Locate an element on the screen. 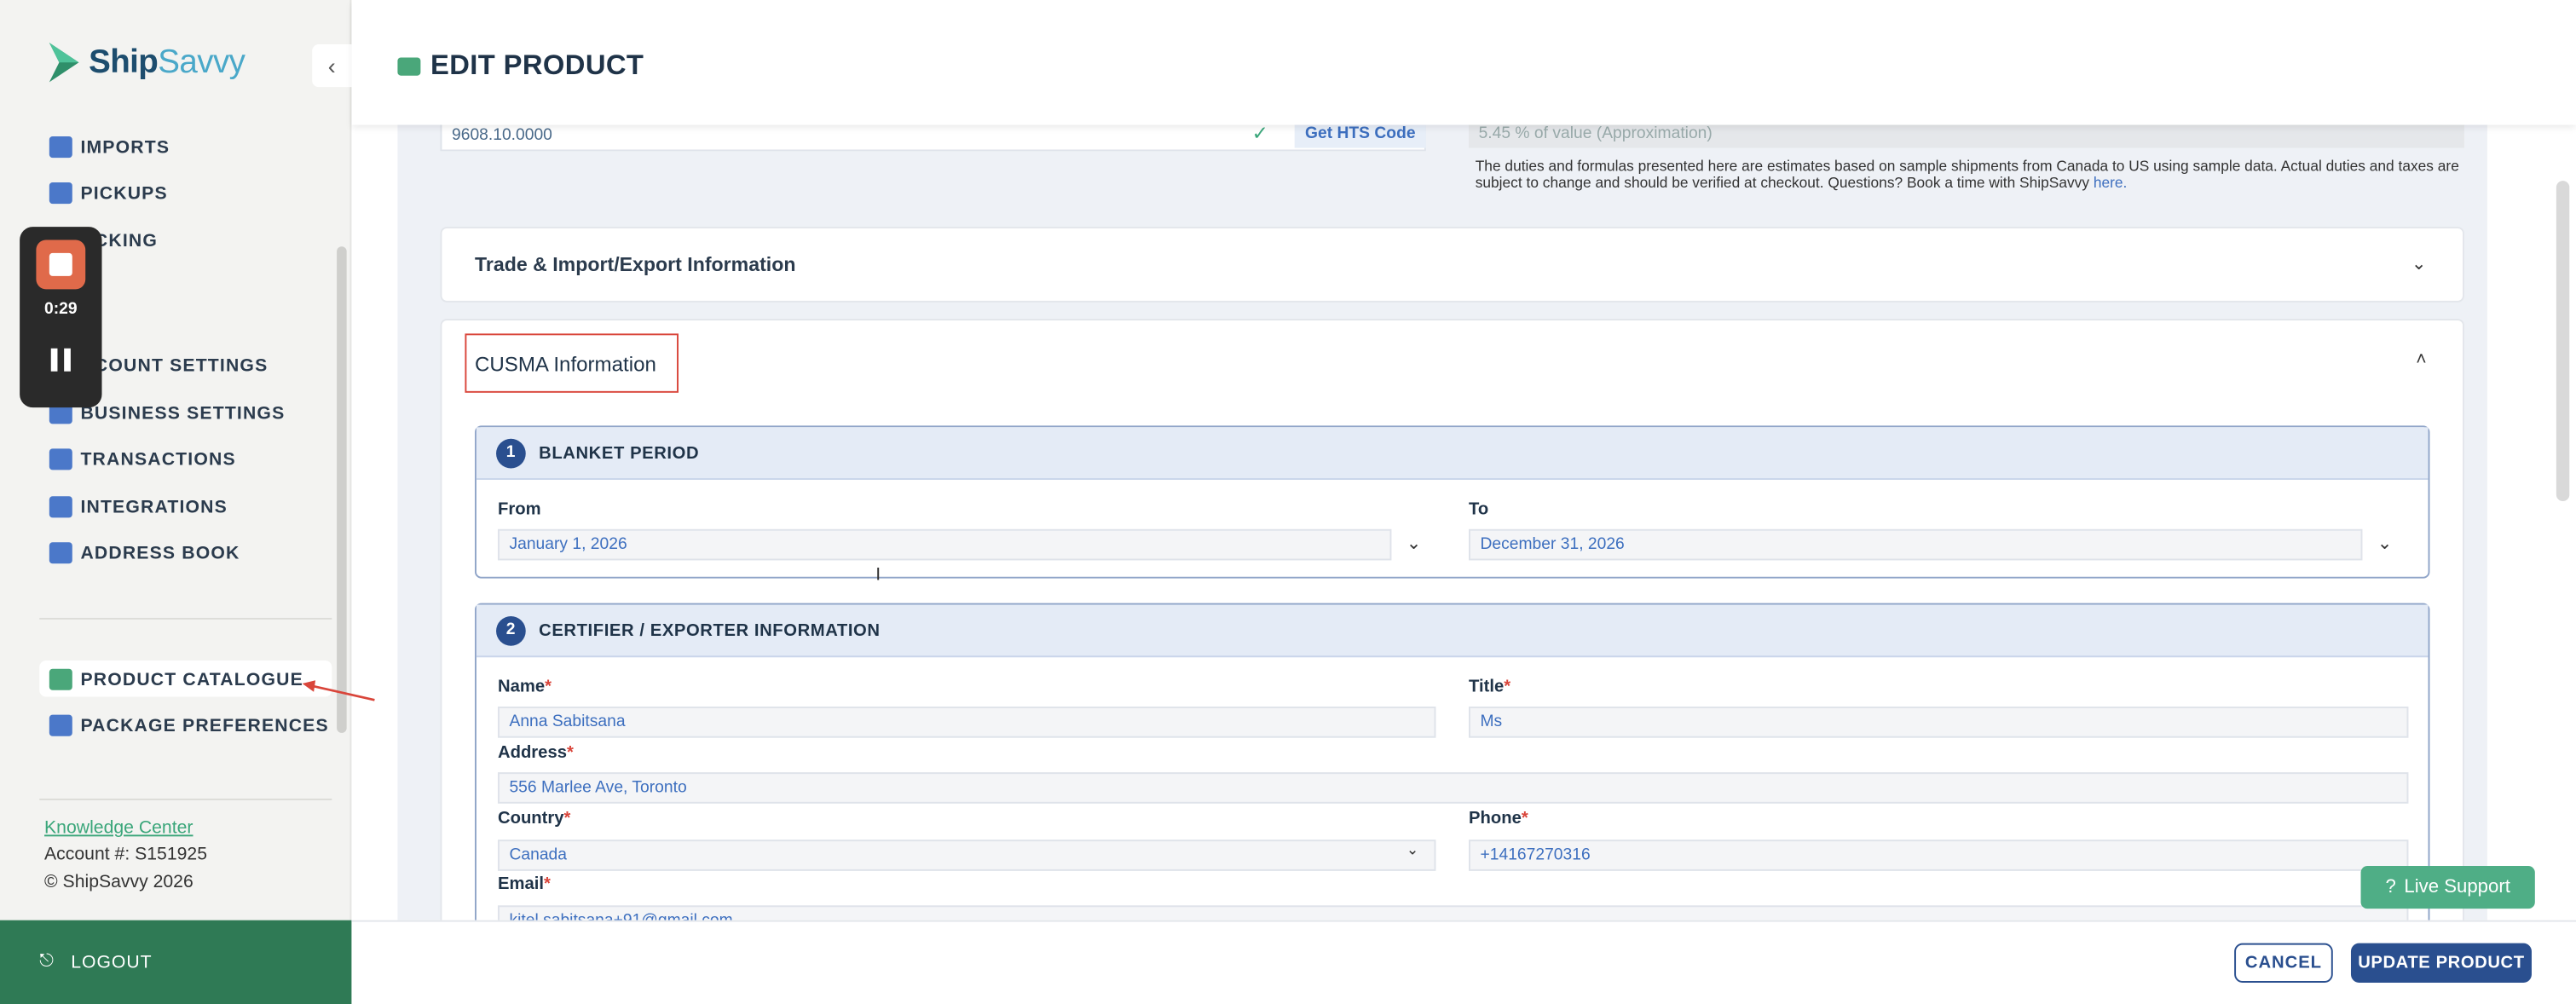 Image resolution: width=2576 pixels, height=1004 pixels. help-icon: ? is located at coordinates (2390, 887).